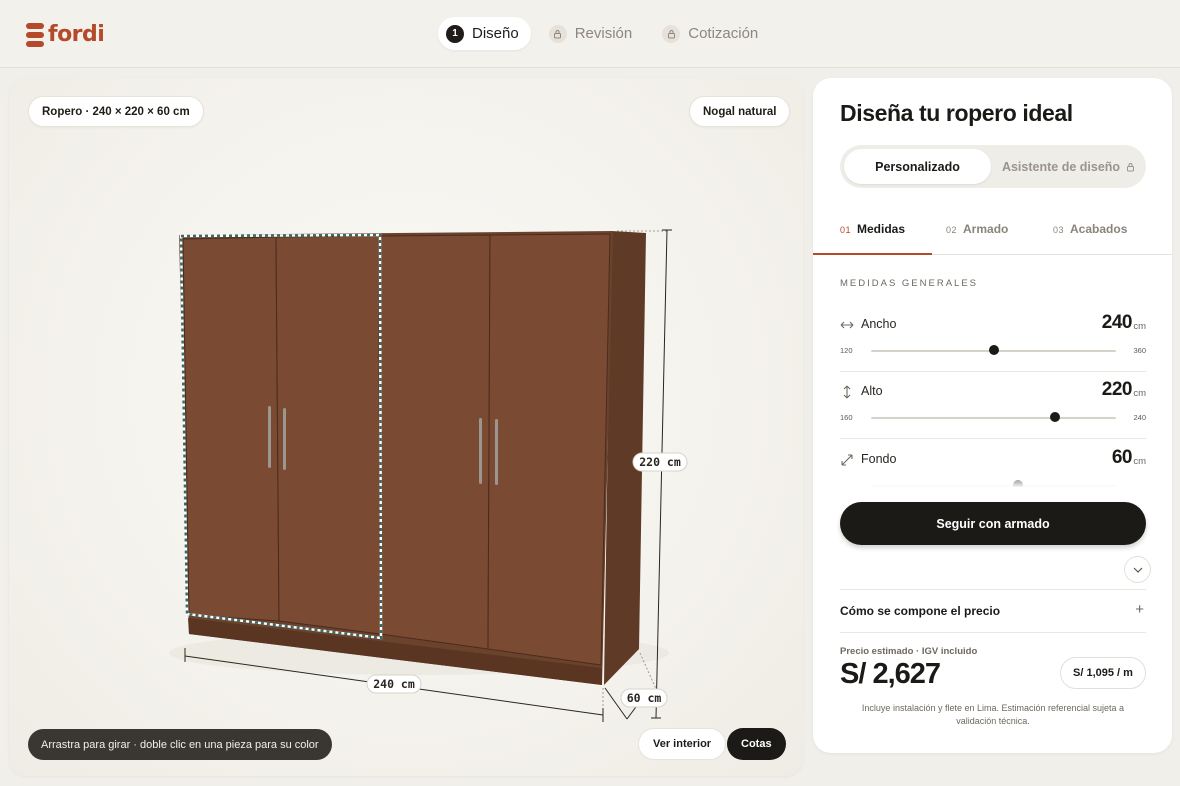 This screenshot has width=1180, height=786. Describe the element at coordinates (1103, 673) in the screenshot. I see `price-per-meter-badge: S/ 1,095 / m` at that location.